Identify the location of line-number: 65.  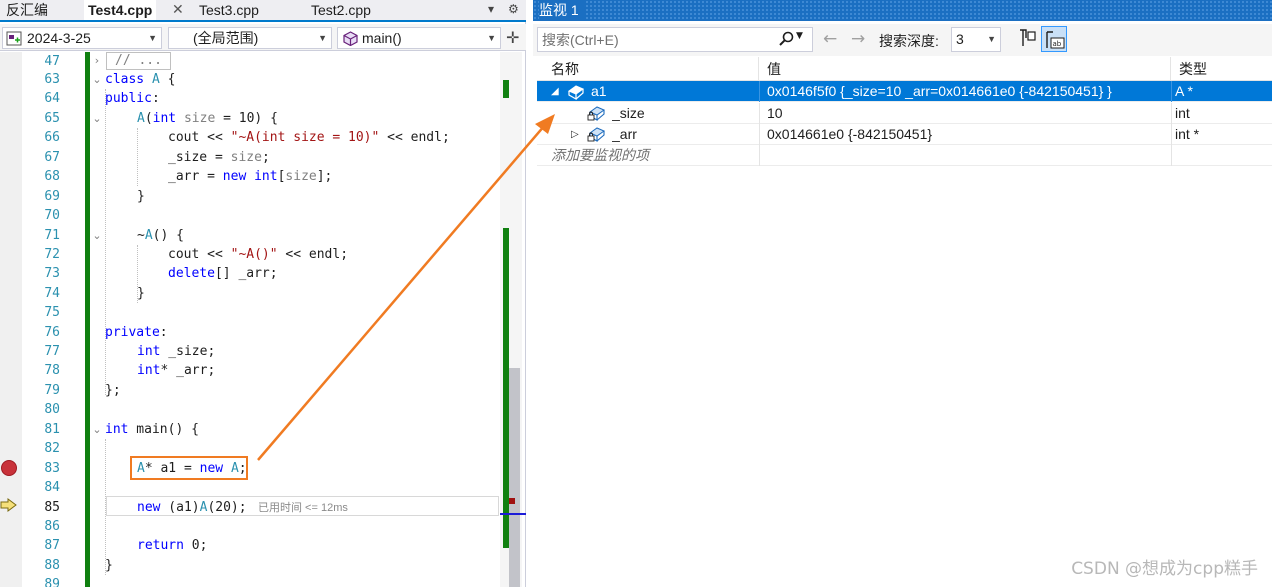
(52, 118).